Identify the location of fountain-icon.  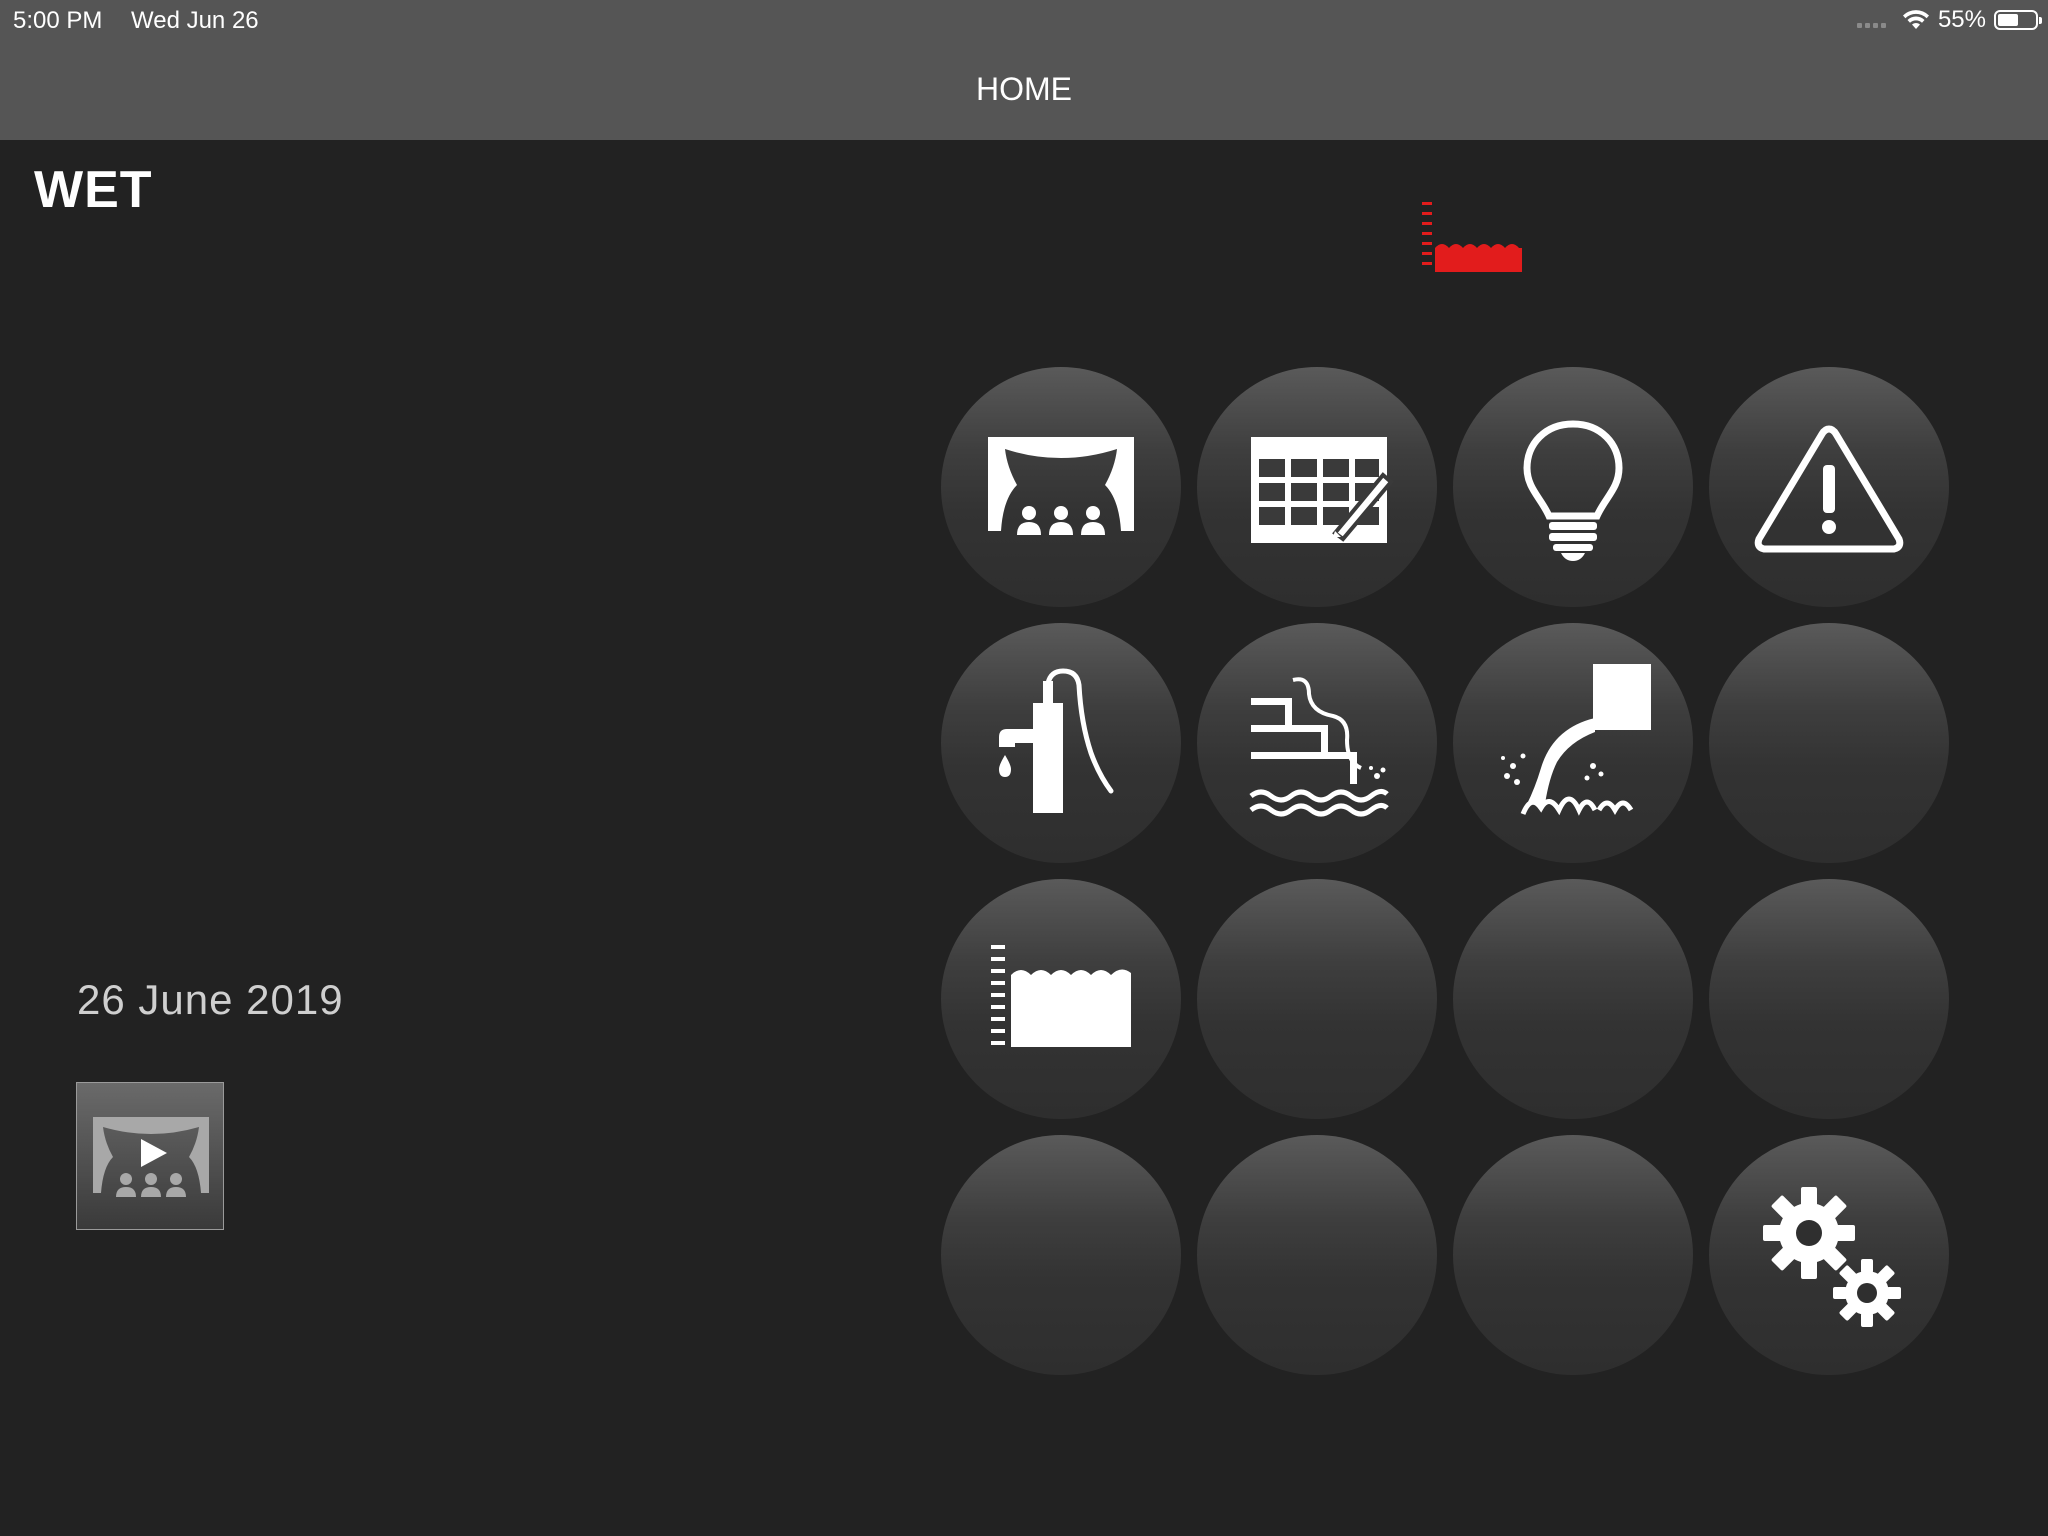
(1576, 740).